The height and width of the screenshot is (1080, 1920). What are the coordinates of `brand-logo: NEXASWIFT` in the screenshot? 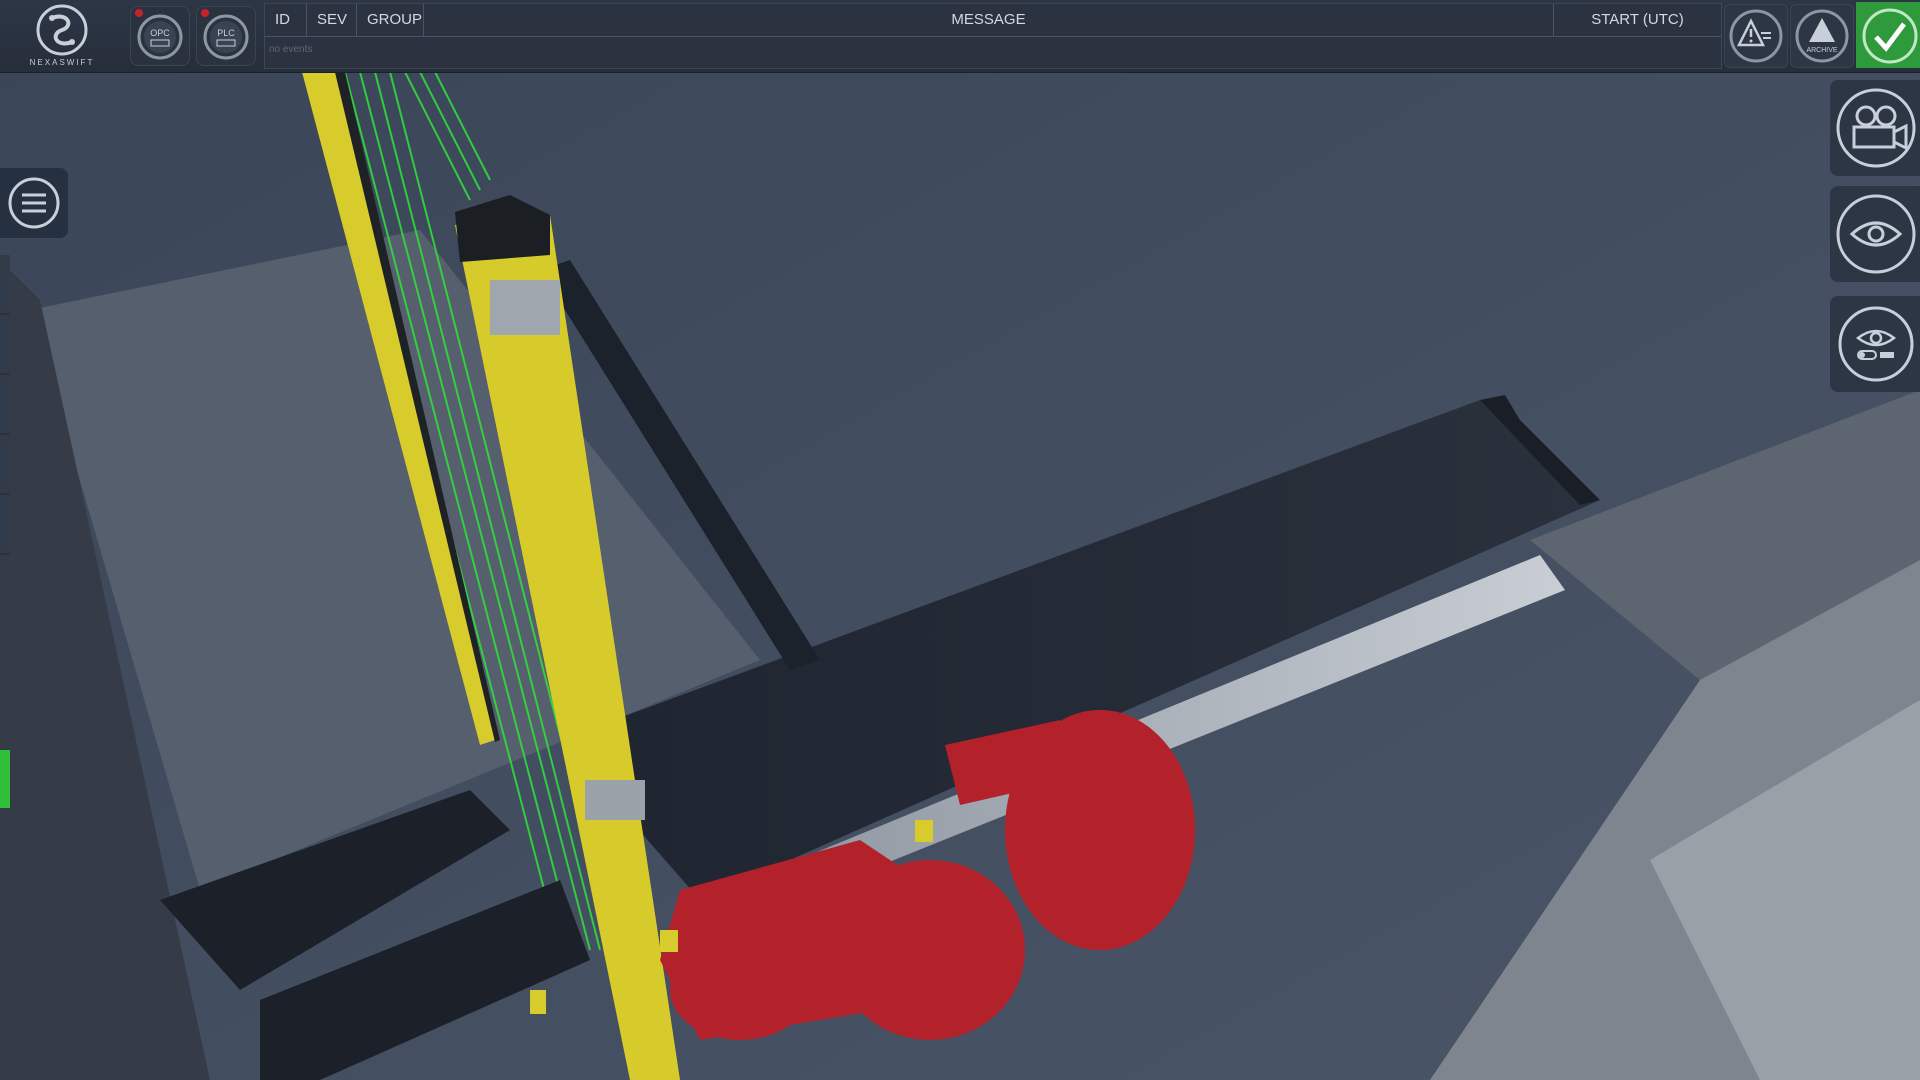 It's located at (62, 37).